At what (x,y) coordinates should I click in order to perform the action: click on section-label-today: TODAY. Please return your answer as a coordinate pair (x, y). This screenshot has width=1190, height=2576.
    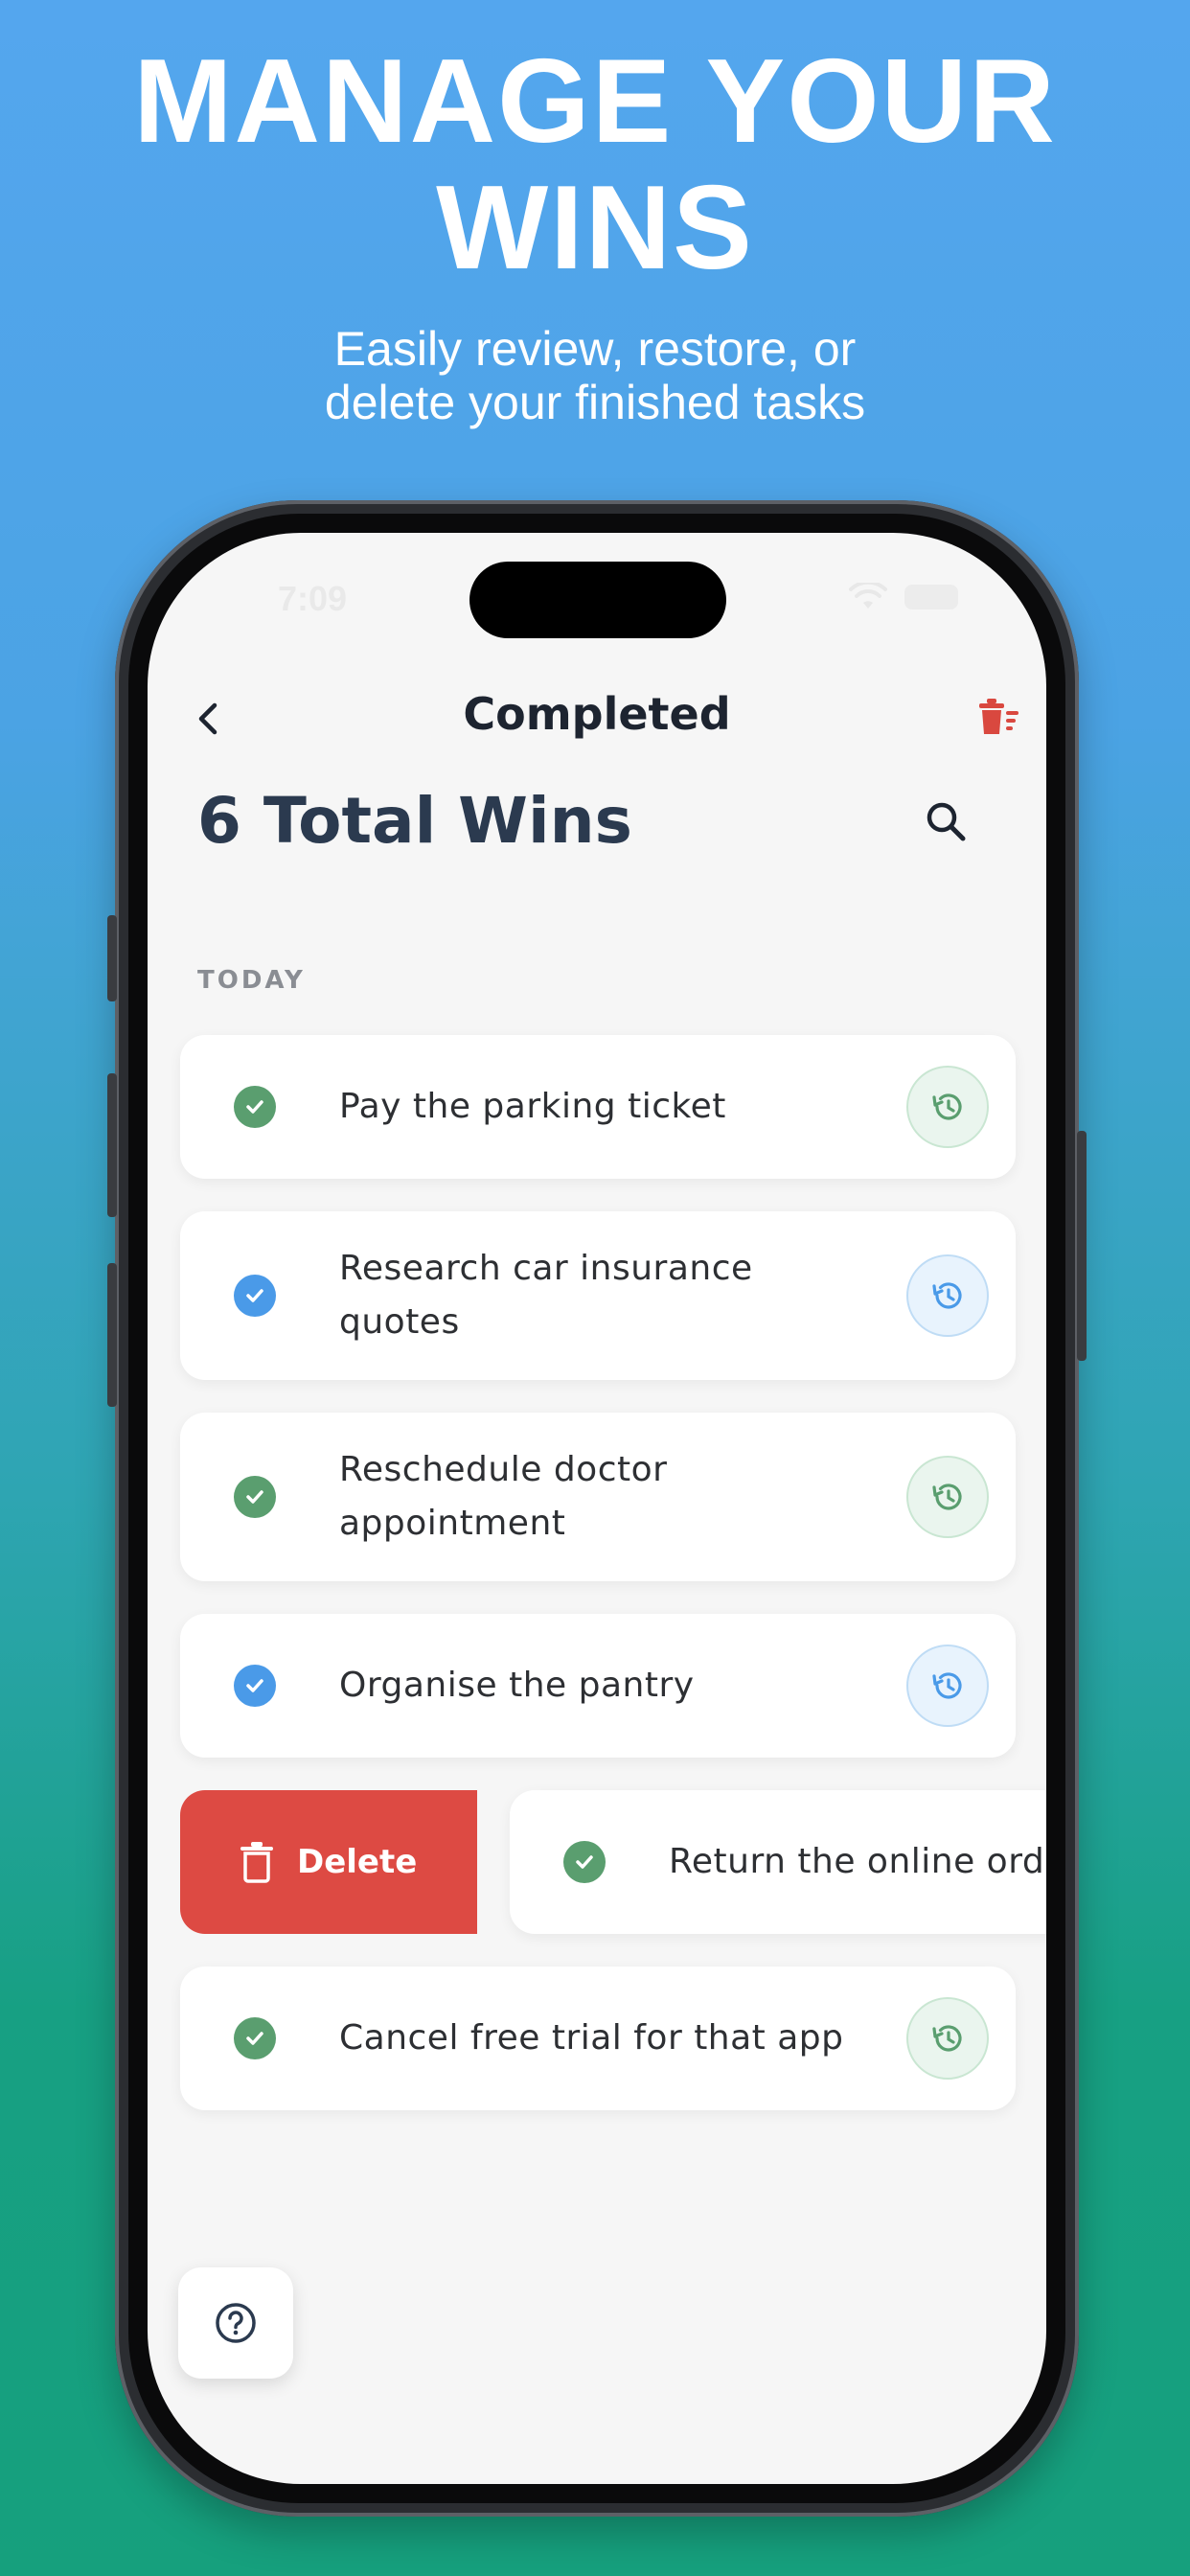
    Looking at the image, I should click on (251, 980).